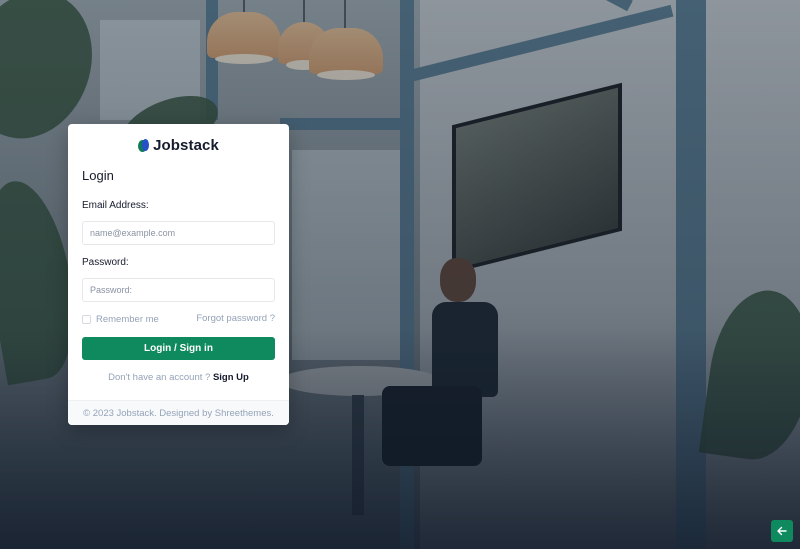 This screenshot has width=800, height=549. What do you see at coordinates (115, 205) in the screenshot?
I see `email-label: Email Address:` at bounding box center [115, 205].